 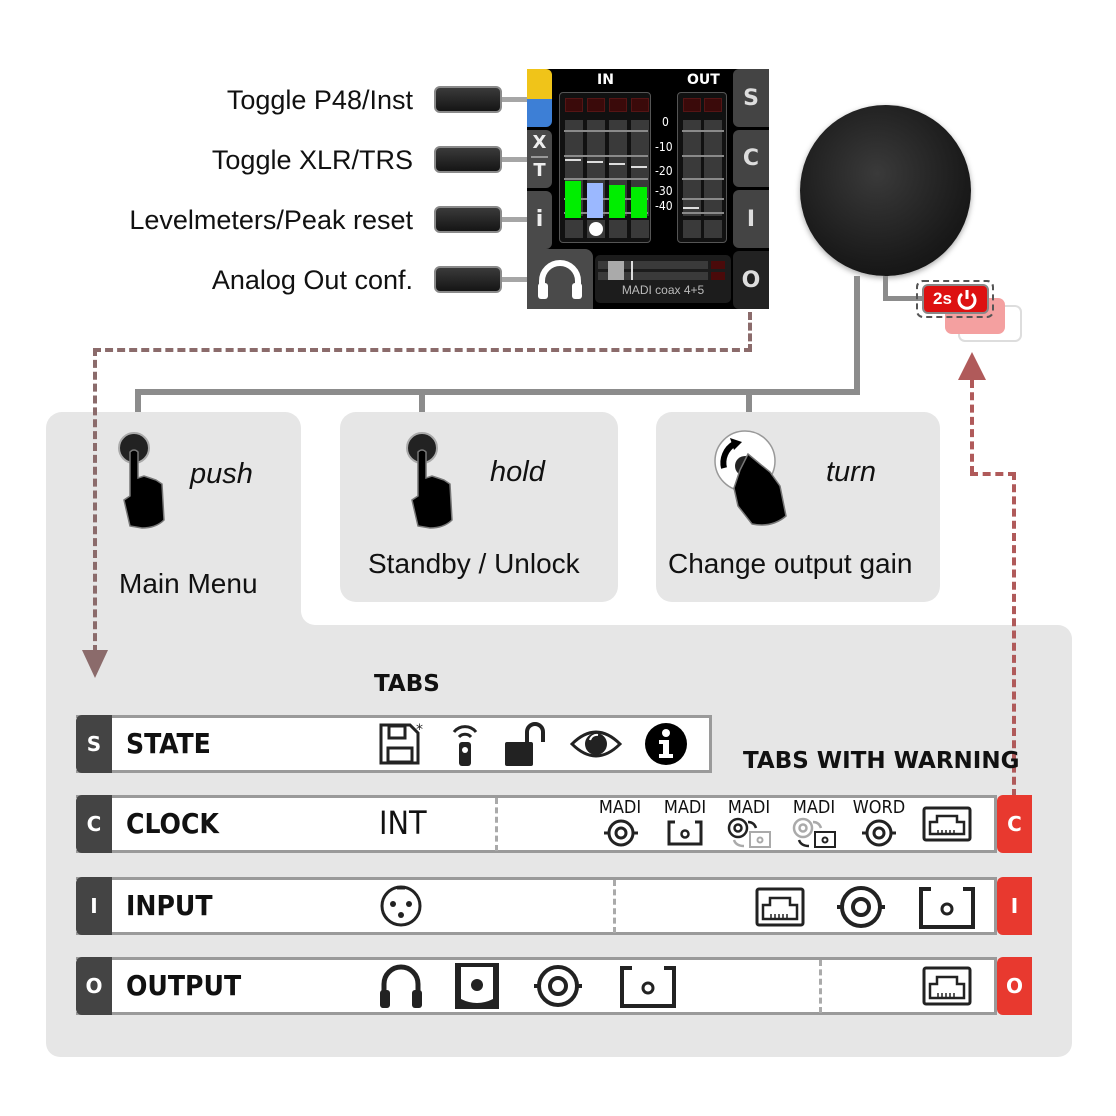 I want to click on clock-warning: C, so click(x=1014, y=824).